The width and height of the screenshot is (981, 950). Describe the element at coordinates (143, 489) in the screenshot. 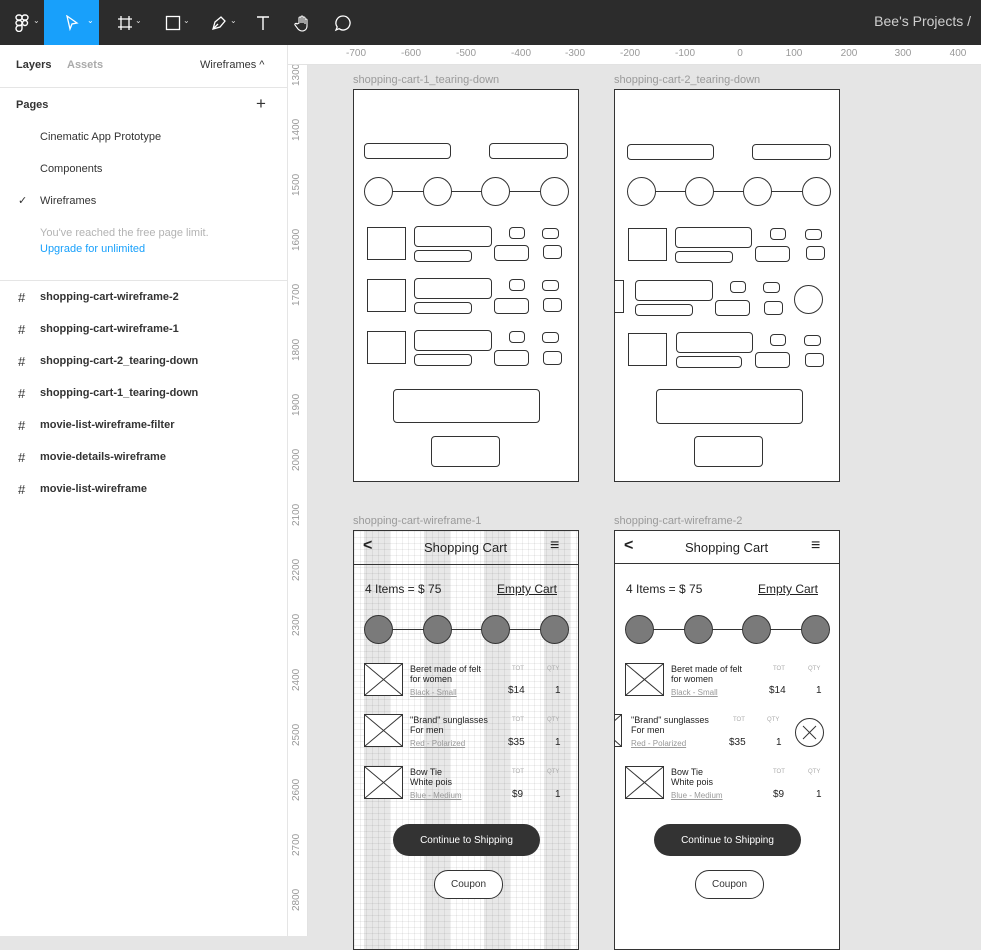

I see `layer-item: # movie-list-wireframe` at that location.